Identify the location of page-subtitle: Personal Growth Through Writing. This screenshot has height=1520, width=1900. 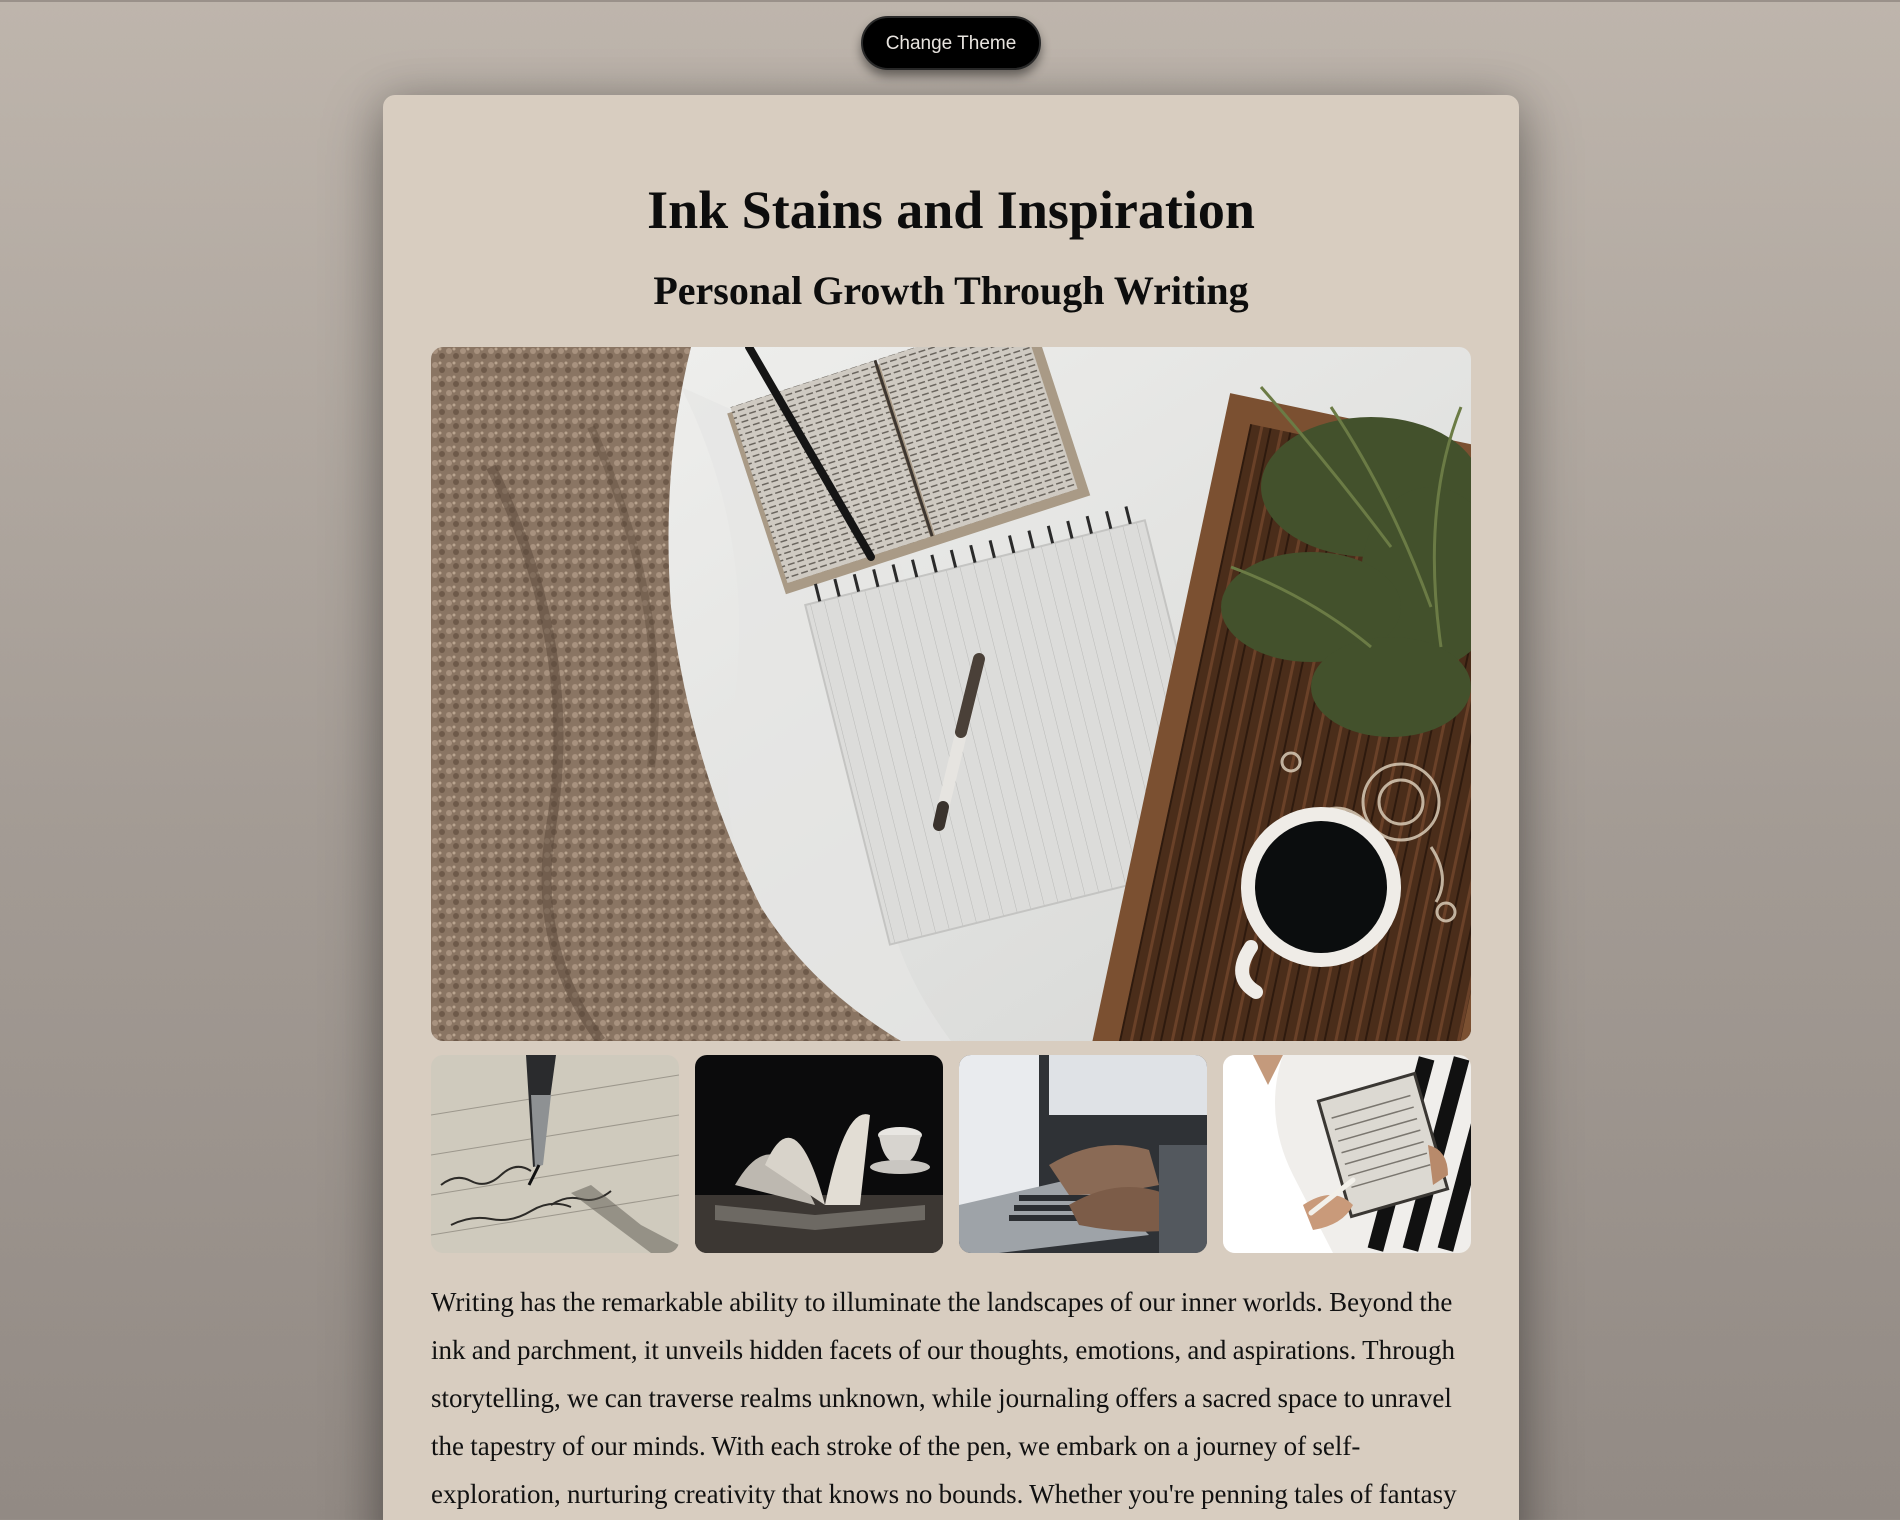
(951, 290).